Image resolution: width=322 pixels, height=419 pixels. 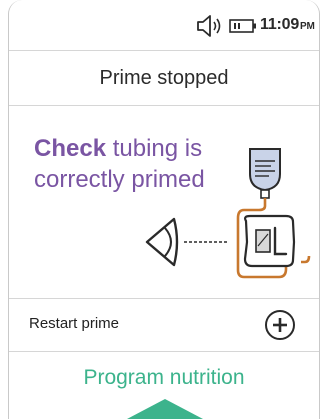 I want to click on pump-cassette-icon, so click(x=269, y=241).